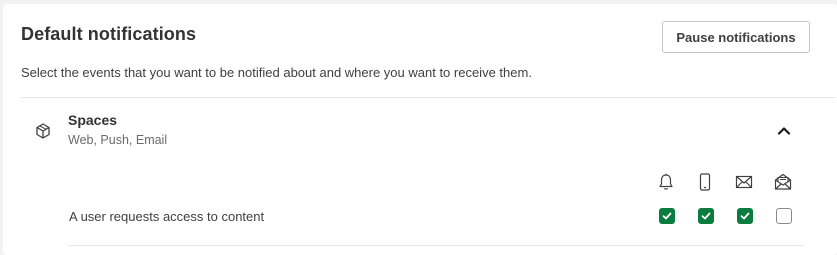 The image size is (837, 255). Describe the element at coordinates (705, 182) in the screenshot. I see `mobile-phone-icon` at that location.